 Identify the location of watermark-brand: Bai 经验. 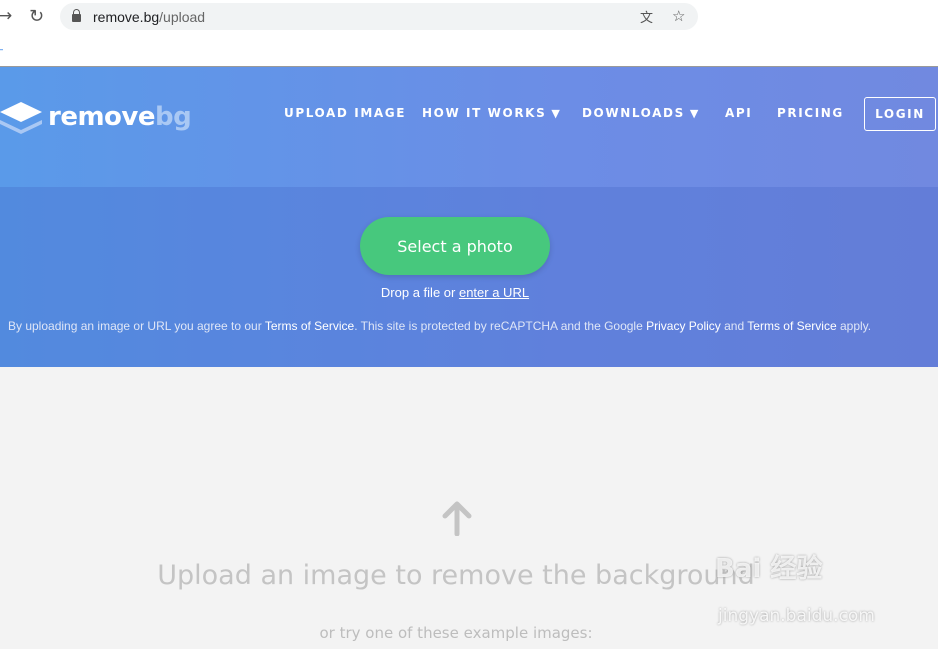
(769, 569).